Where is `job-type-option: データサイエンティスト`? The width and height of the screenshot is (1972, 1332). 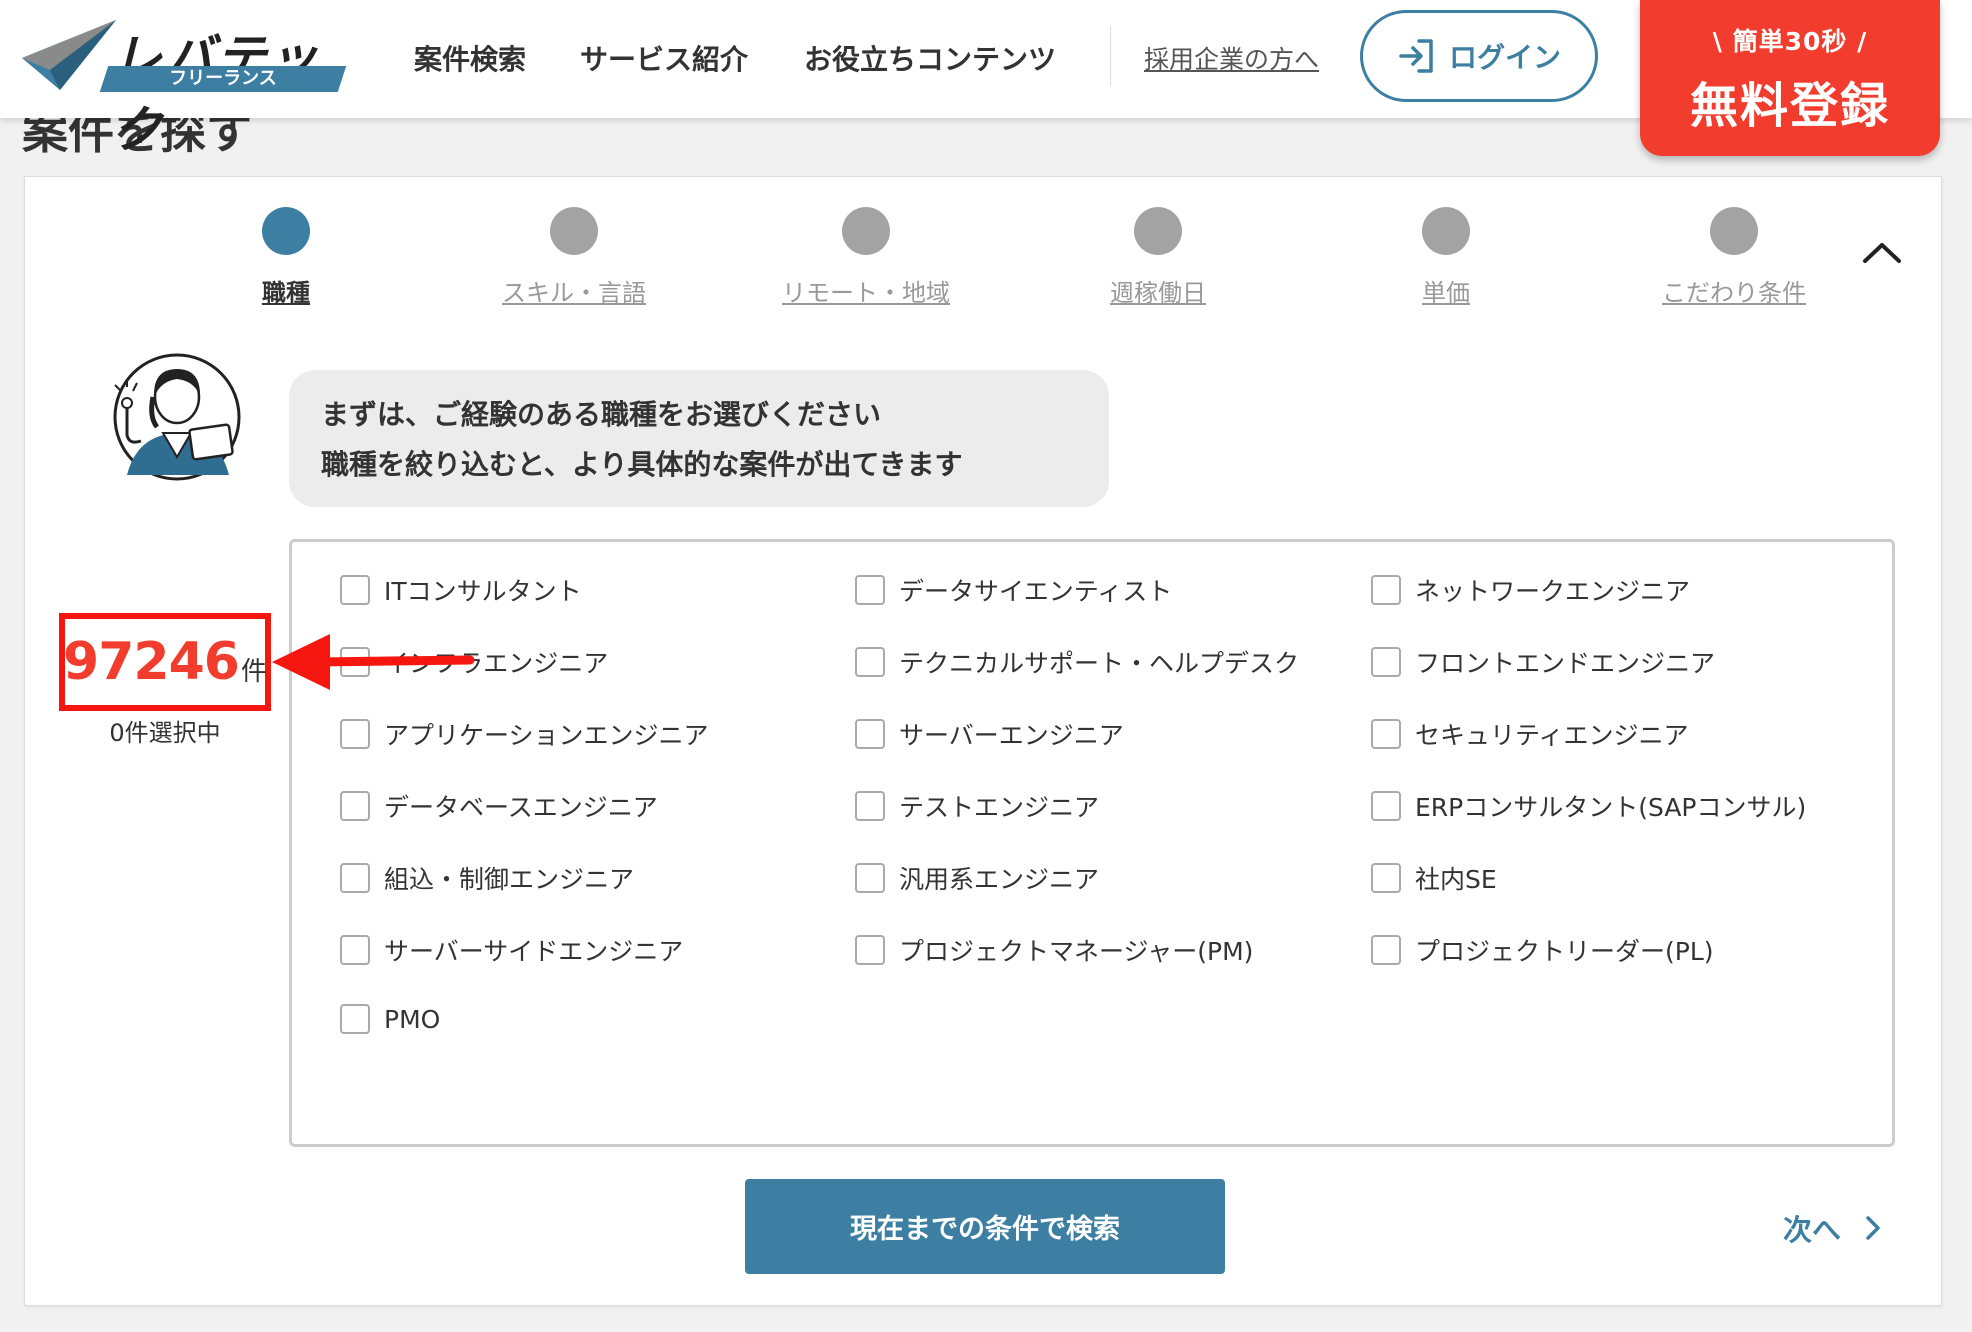
job-type-option: データサイエンティスト is located at coordinates (1013, 590).